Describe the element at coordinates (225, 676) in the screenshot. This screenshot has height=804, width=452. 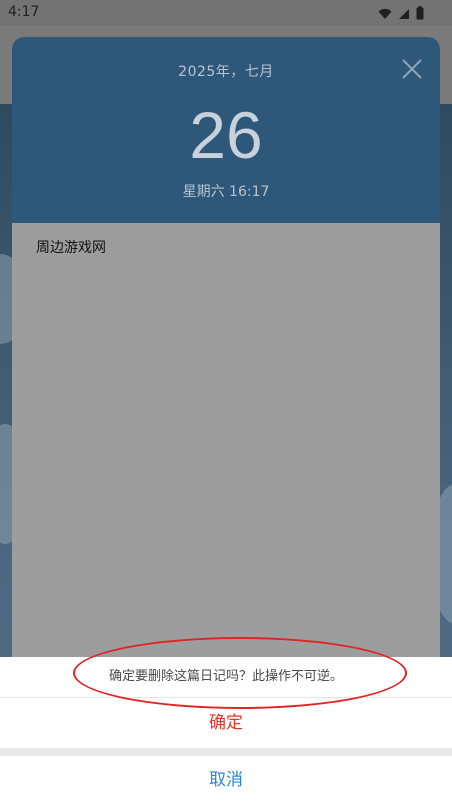
I see `delete-confirm-message: 确定要删除这篇日记吗？此操作不可逆。` at that location.